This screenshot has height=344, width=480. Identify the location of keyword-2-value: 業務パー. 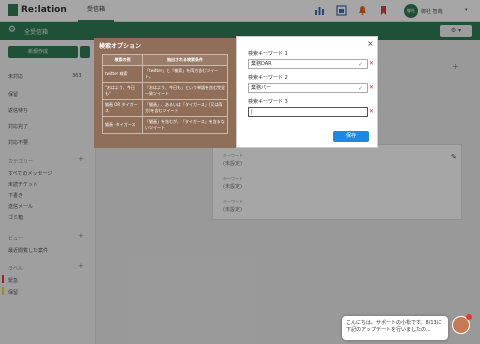
(261, 88).